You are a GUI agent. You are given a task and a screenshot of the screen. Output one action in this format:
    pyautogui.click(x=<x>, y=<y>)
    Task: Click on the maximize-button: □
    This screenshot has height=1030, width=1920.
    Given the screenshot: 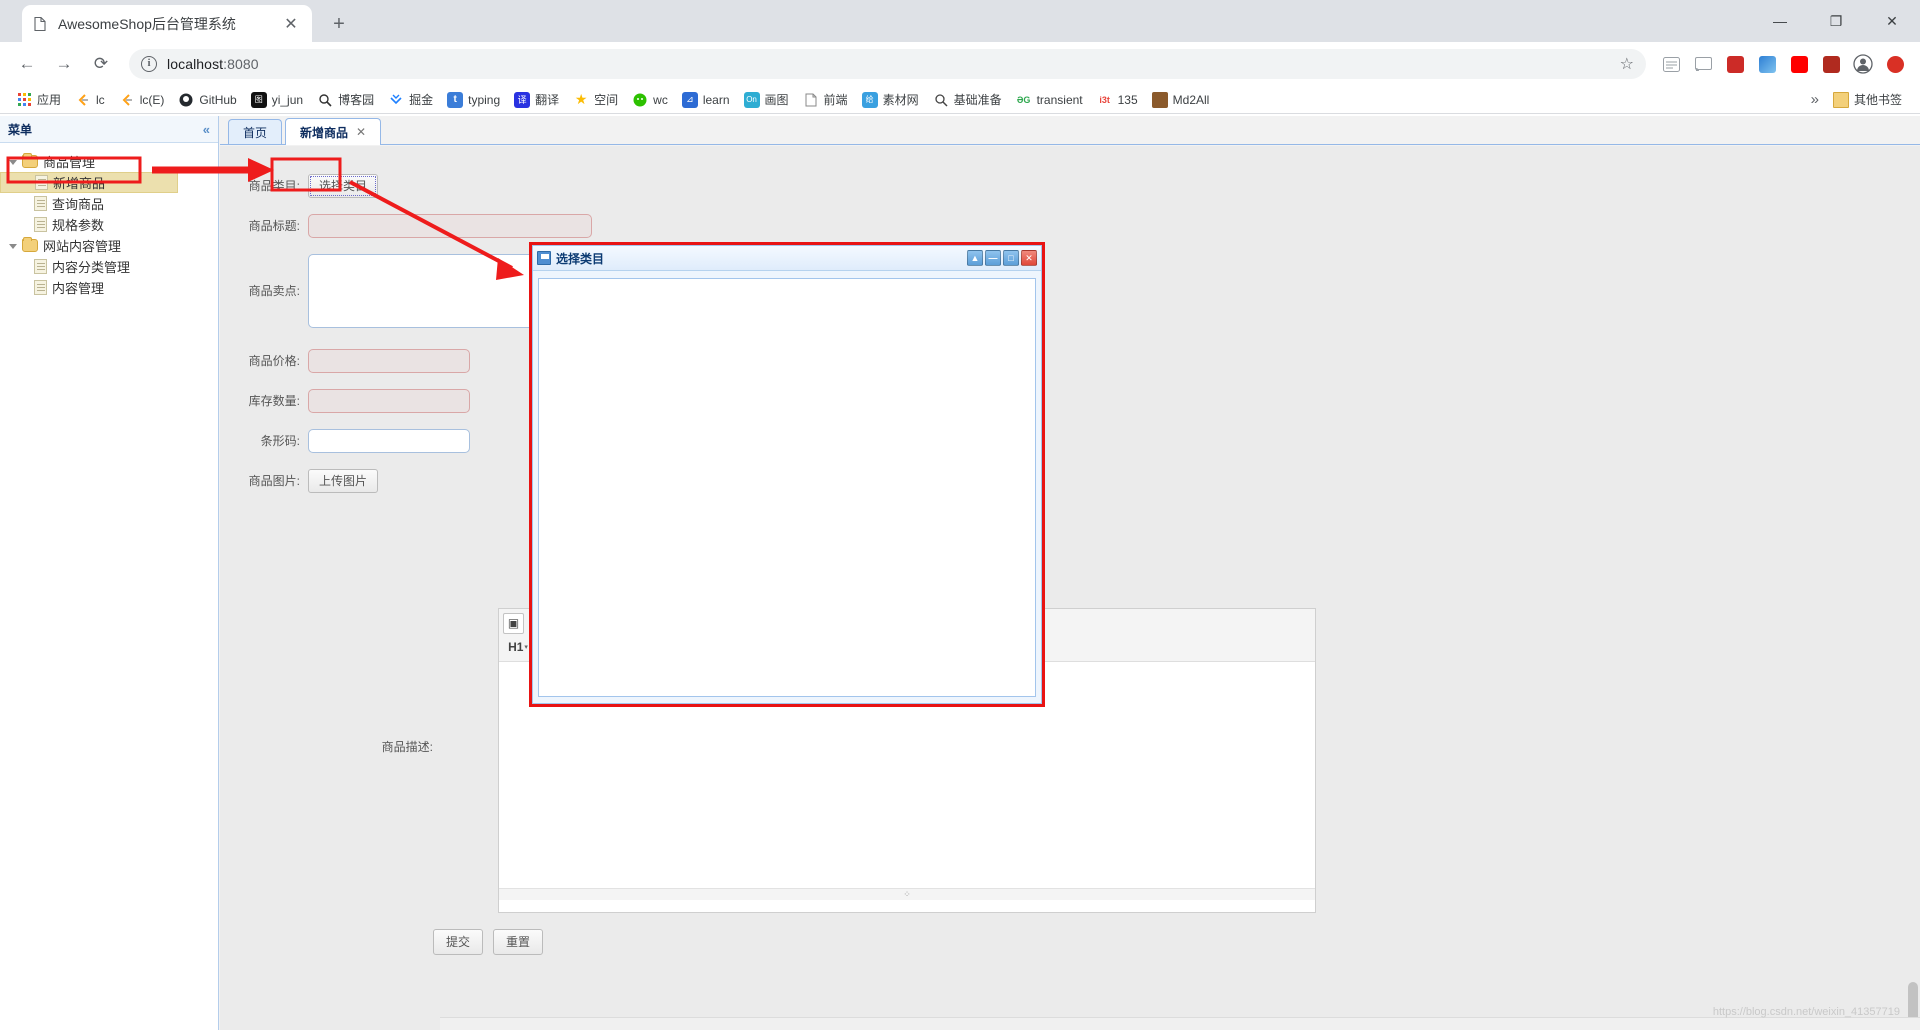 What is the action you would take?
    pyautogui.click(x=1011, y=258)
    